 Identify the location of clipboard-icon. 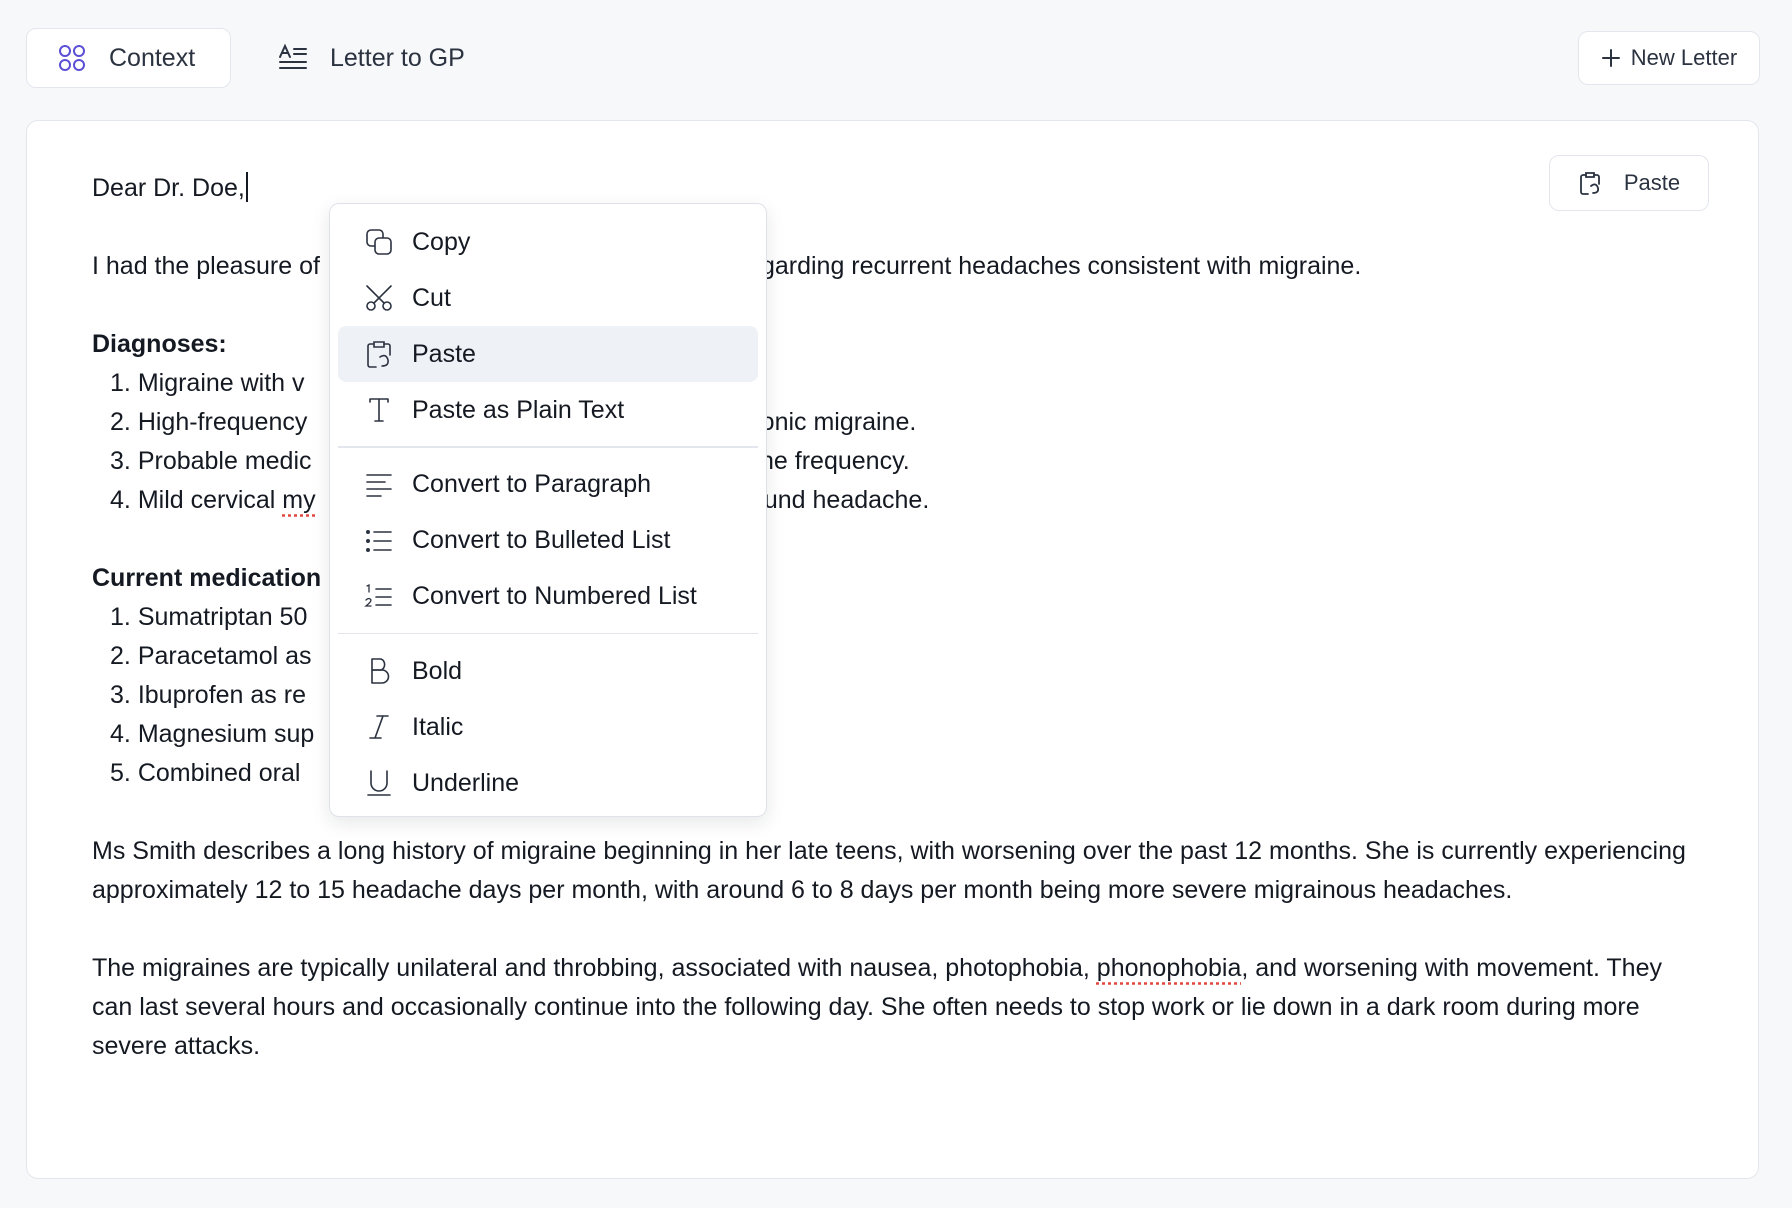
(379, 354).